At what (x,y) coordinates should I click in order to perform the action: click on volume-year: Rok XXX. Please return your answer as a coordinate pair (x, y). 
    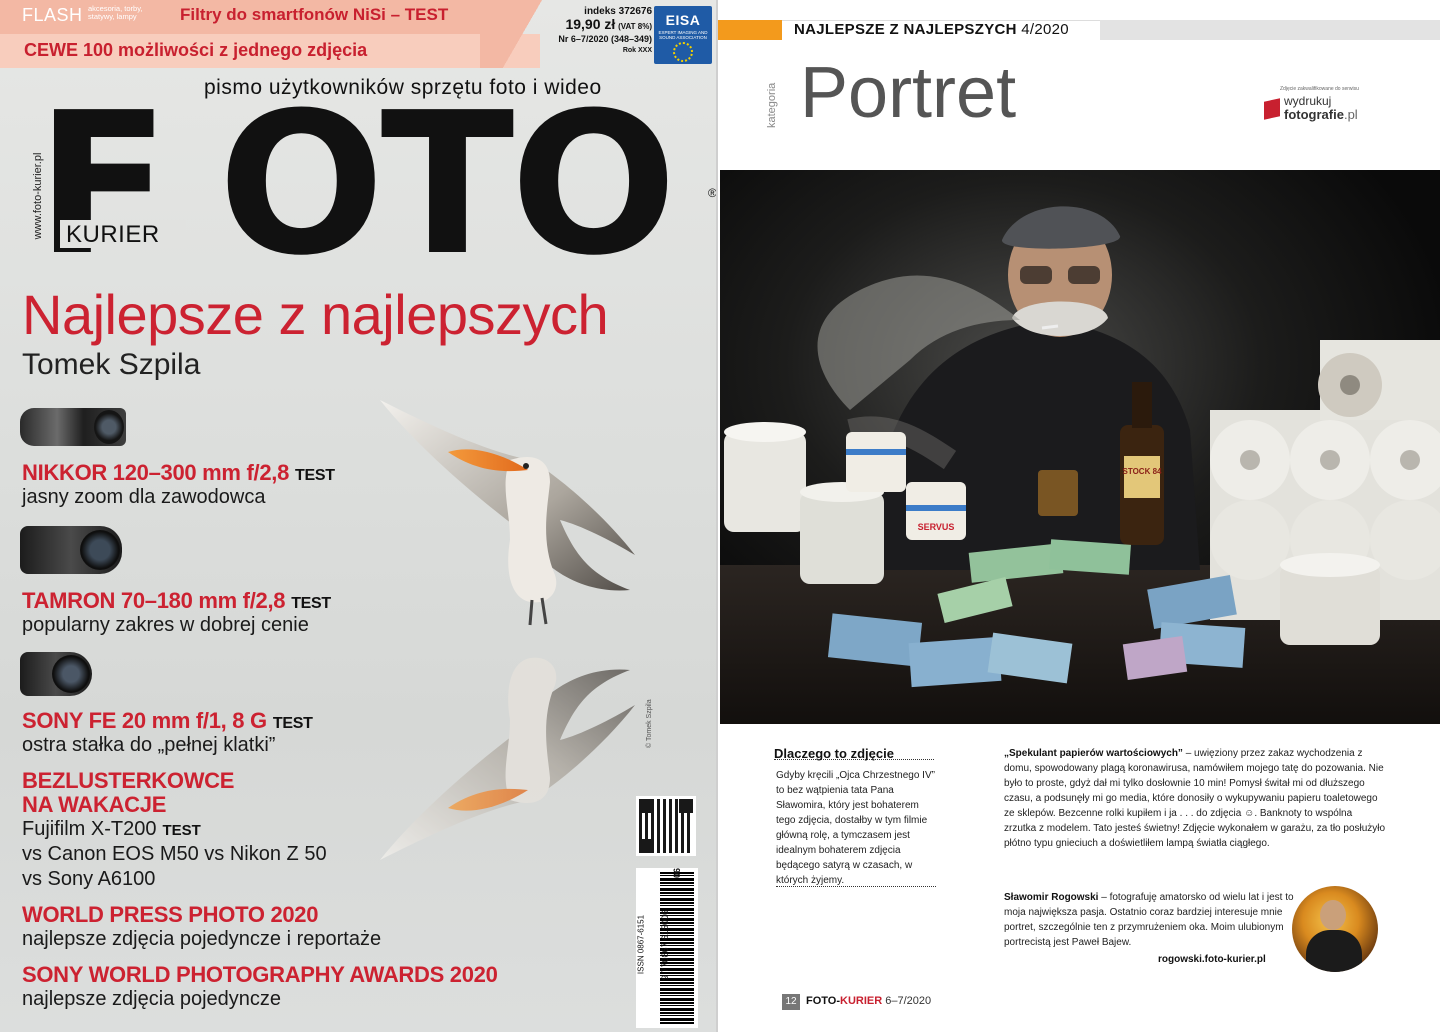
    Looking at the image, I should click on (637, 50).